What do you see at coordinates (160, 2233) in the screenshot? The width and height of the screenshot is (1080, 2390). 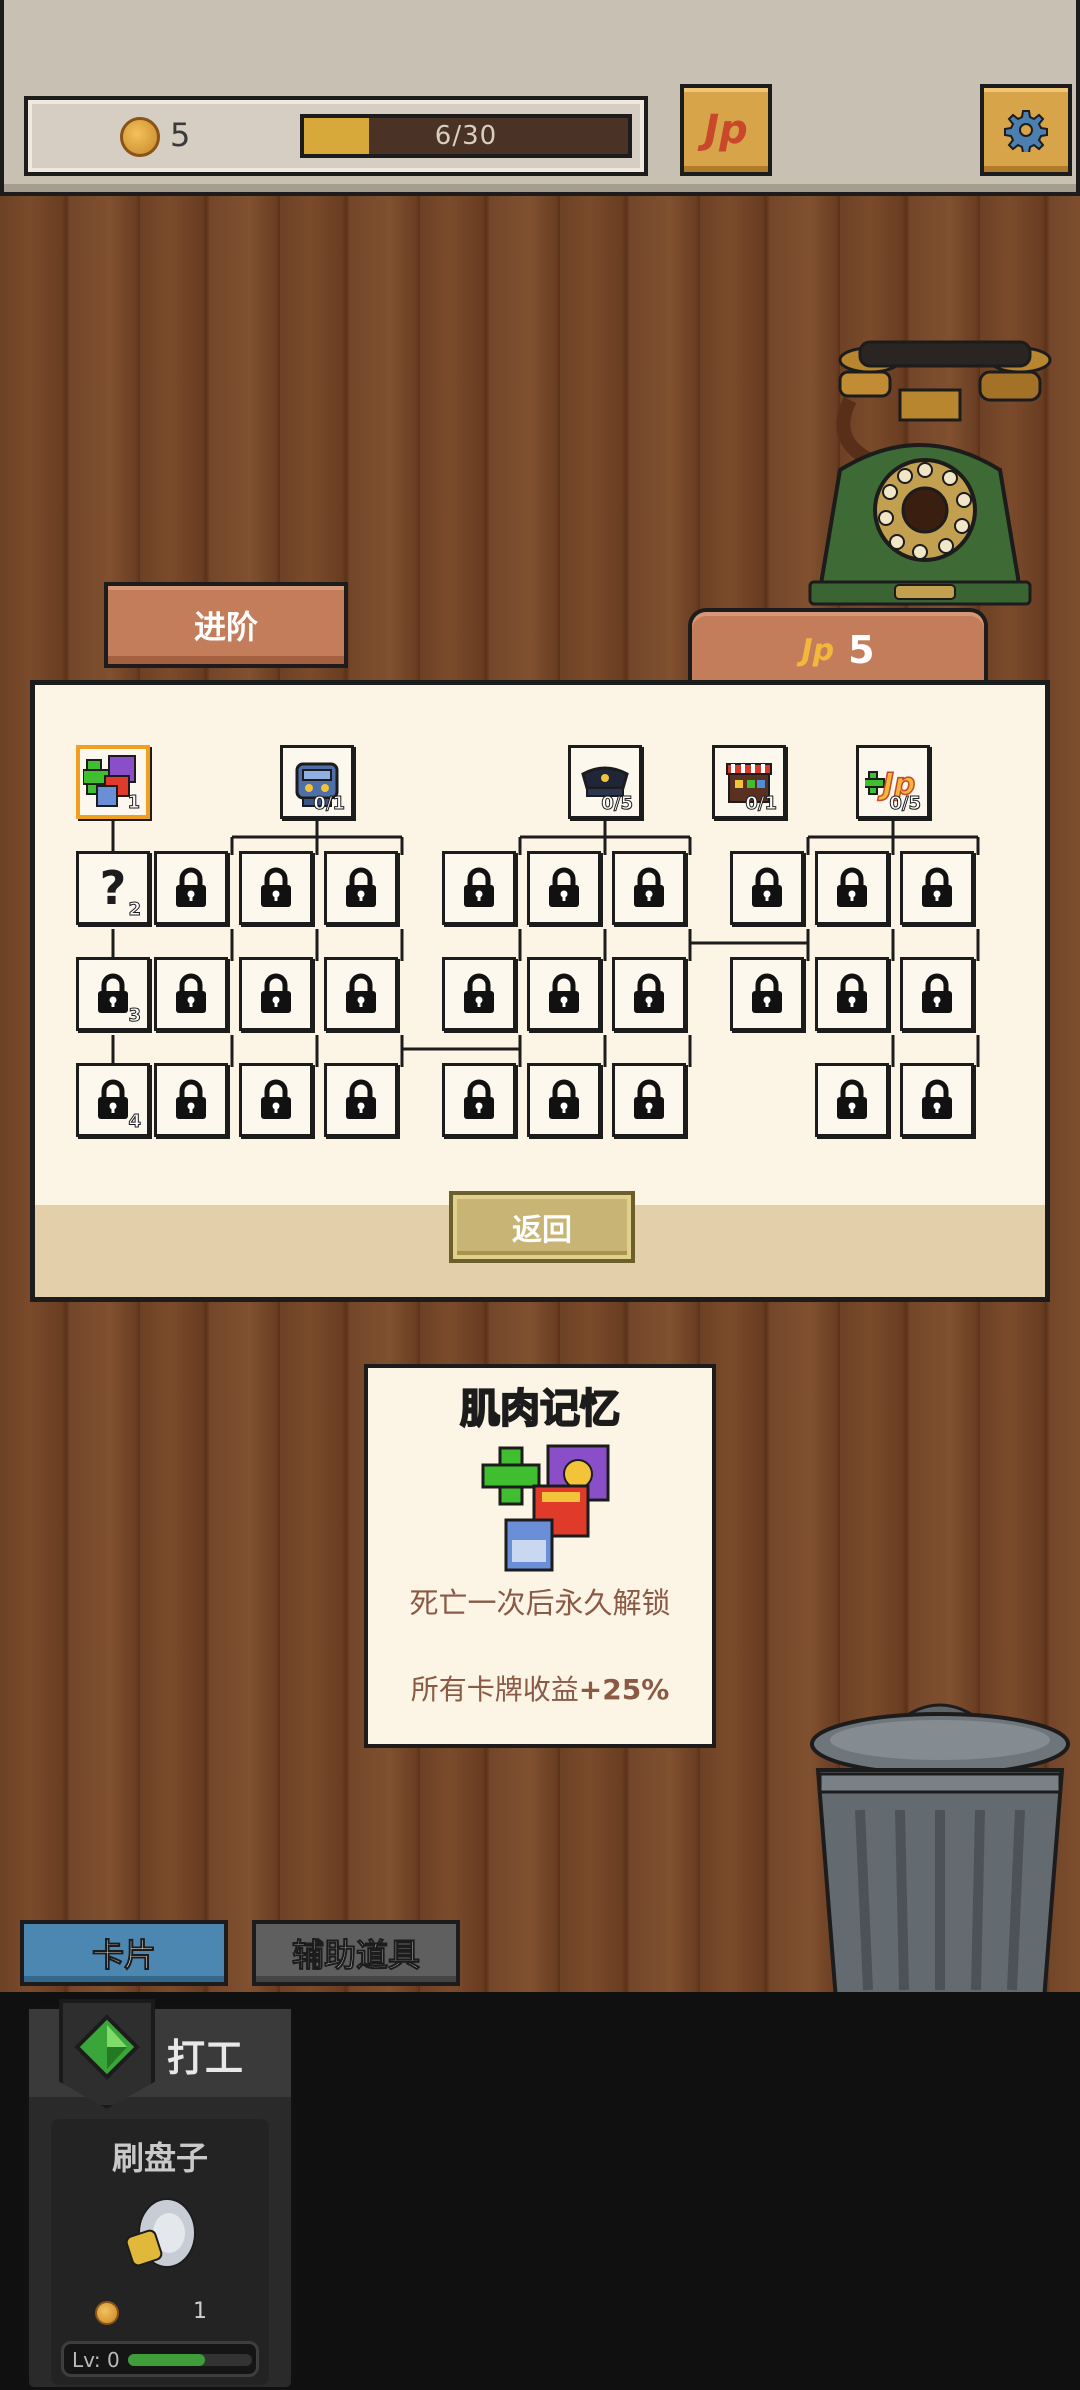 I see `dish-sponge-icon` at bounding box center [160, 2233].